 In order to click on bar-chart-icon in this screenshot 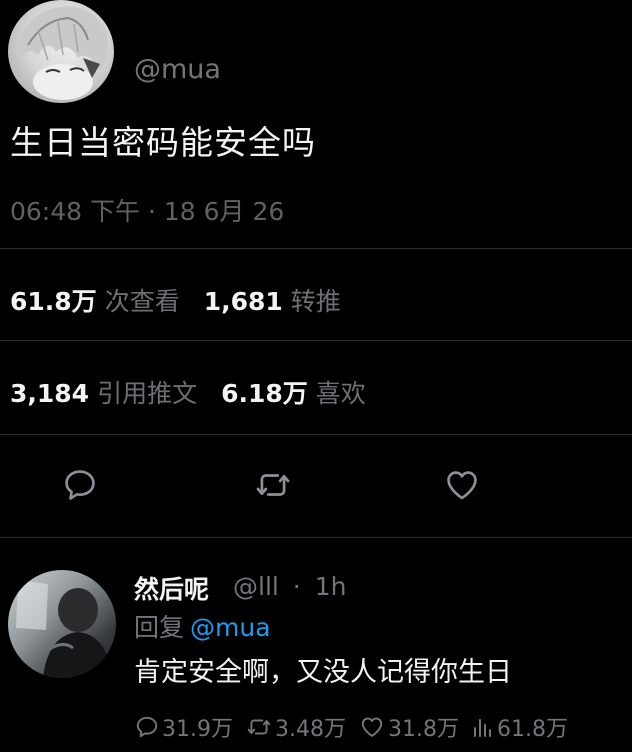, I will do `click(482, 728)`.